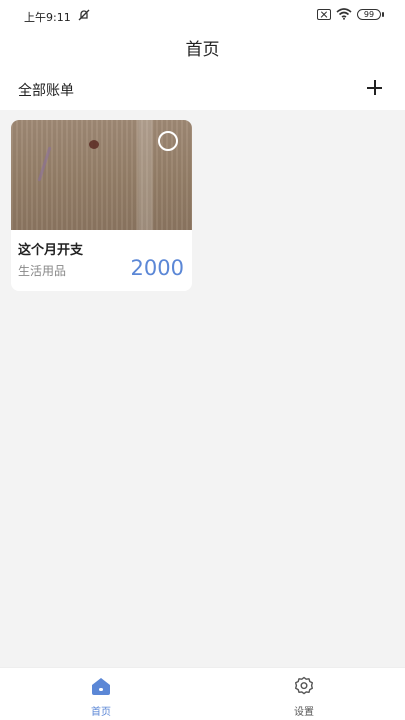 This screenshot has width=405, height=720. Describe the element at coordinates (101, 697) in the screenshot. I see `tab-home: 首页` at that location.